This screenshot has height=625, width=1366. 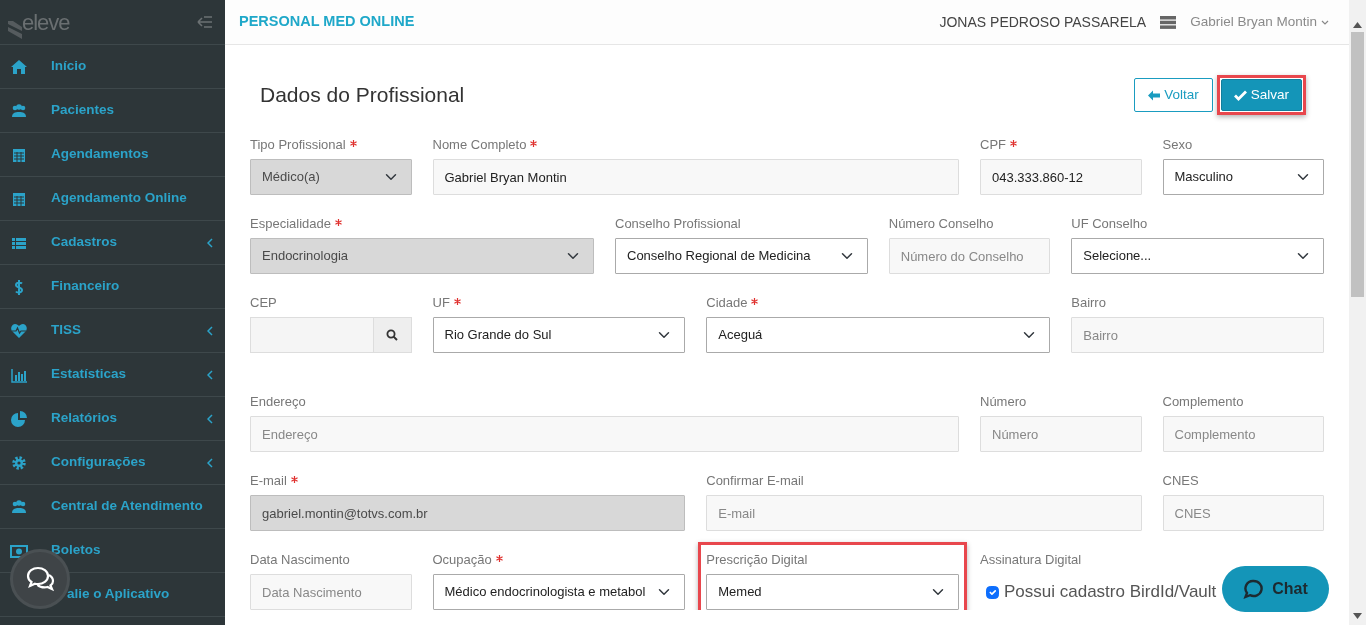 What do you see at coordinates (290, 224) in the screenshot?
I see `field-label: Especialidade` at bounding box center [290, 224].